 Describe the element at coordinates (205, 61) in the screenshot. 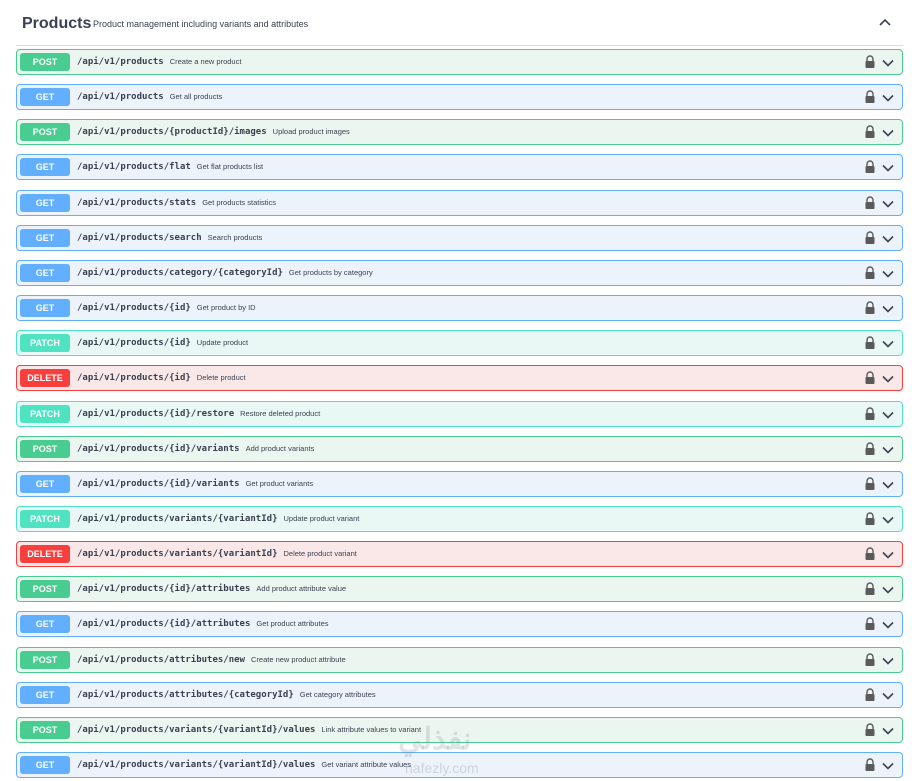

I see `operation-summary: Create a new product` at that location.